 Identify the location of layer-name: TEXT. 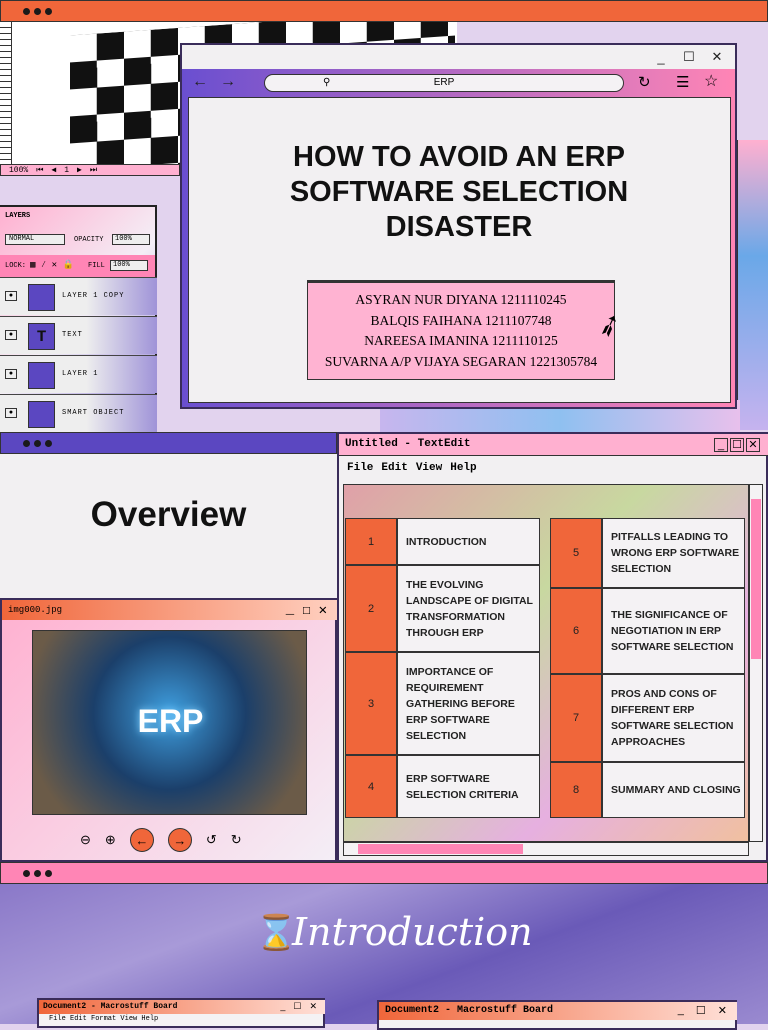
(72, 335).